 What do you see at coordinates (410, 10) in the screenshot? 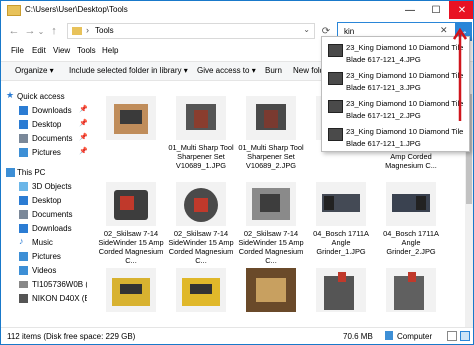
I see `minimize-button: —` at bounding box center [410, 10].